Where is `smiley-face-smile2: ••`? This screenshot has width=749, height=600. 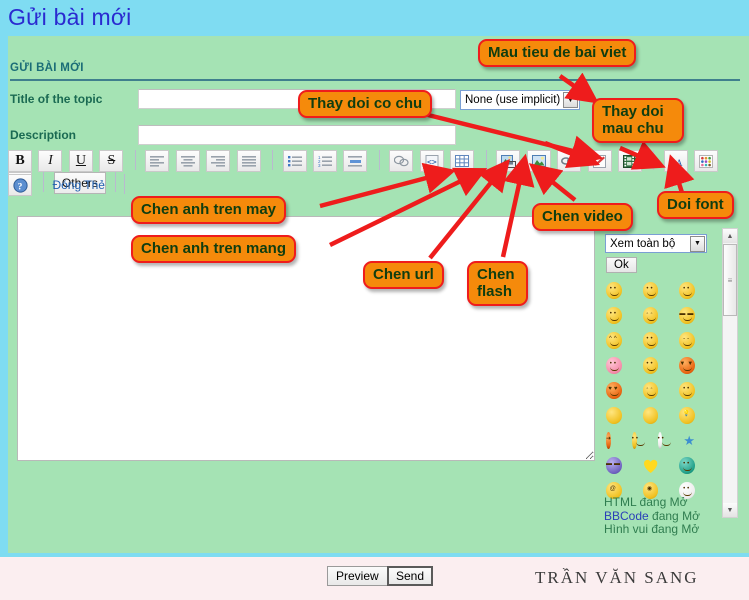
smiley-face-smile2: •• is located at coordinates (638, 440).